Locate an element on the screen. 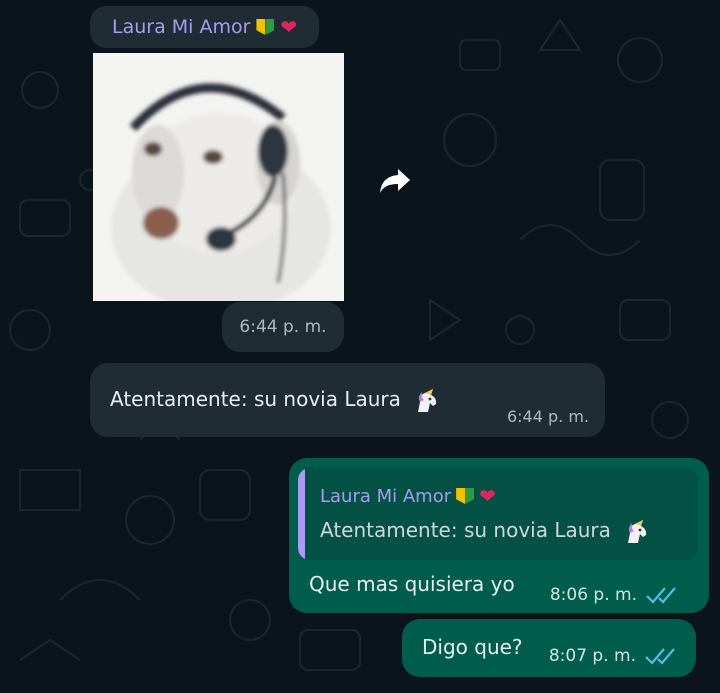 The height and width of the screenshot is (693, 720). reply-message-text: Que mas quisiera yo is located at coordinates (412, 584).